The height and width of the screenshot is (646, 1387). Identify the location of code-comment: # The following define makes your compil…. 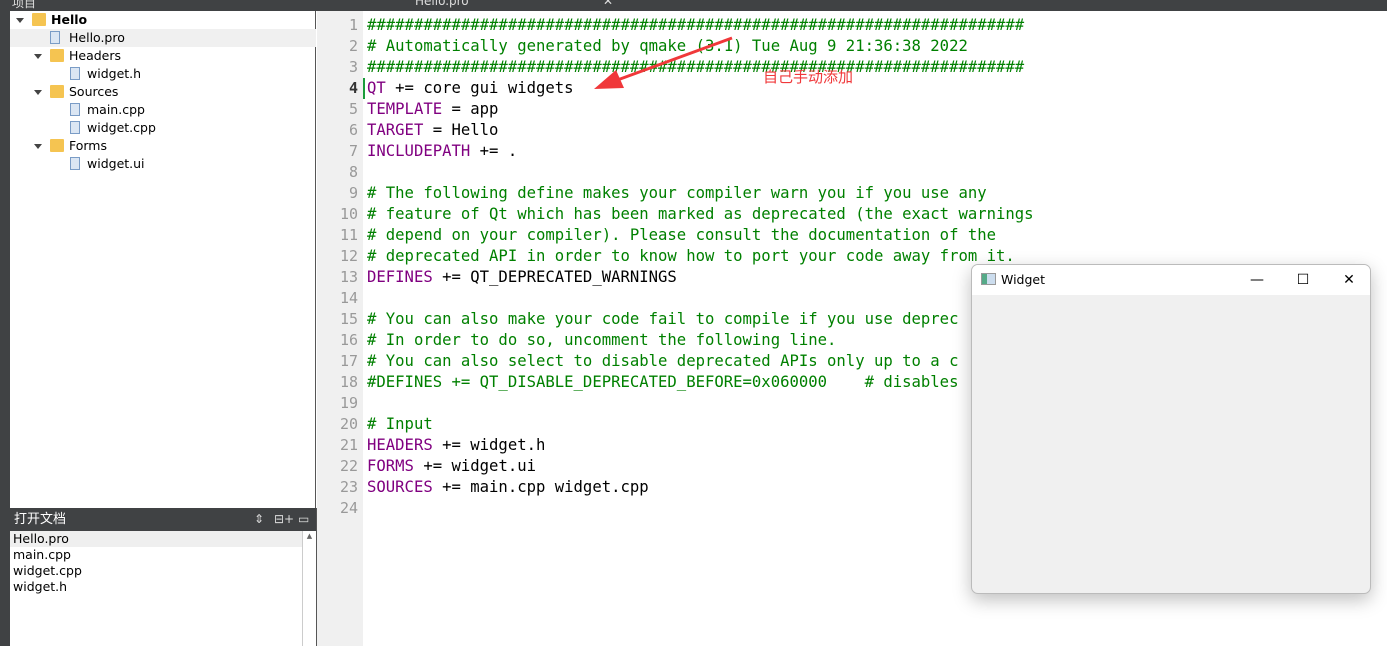
(677, 193).